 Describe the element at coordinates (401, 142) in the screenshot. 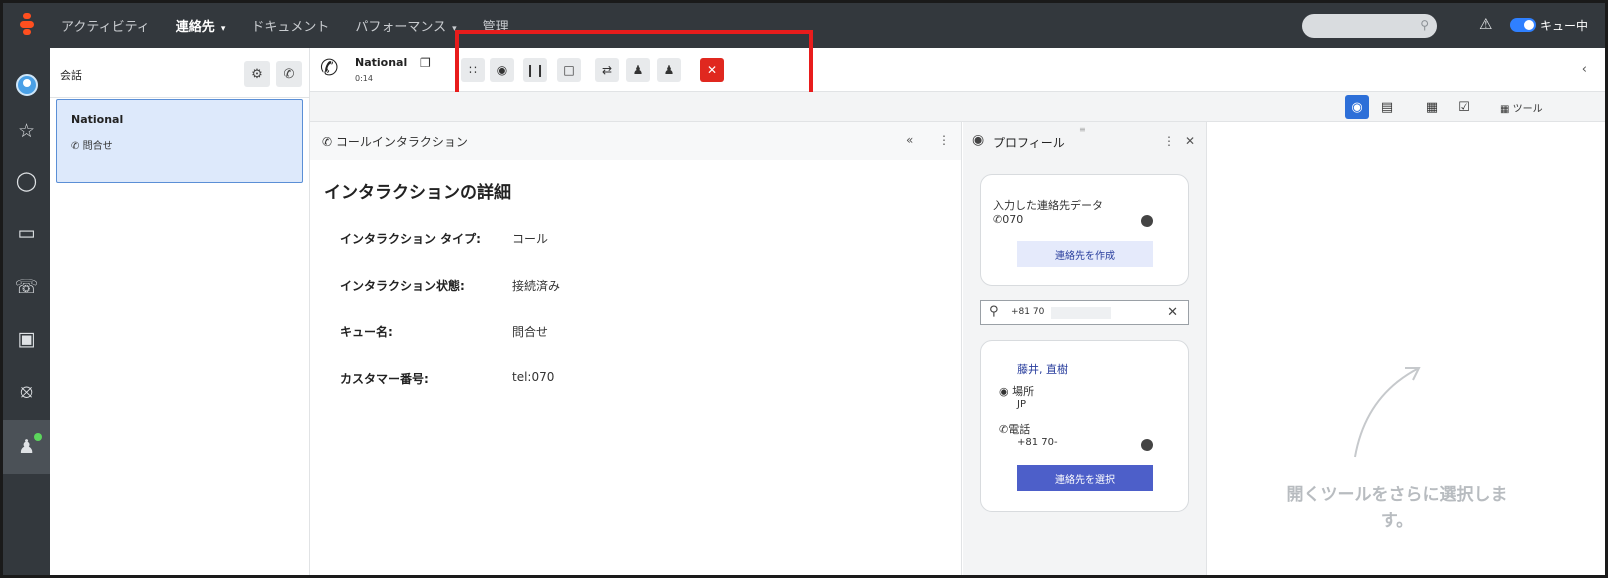

I see `interaction-panel-title-text: コールインタラクション` at that location.